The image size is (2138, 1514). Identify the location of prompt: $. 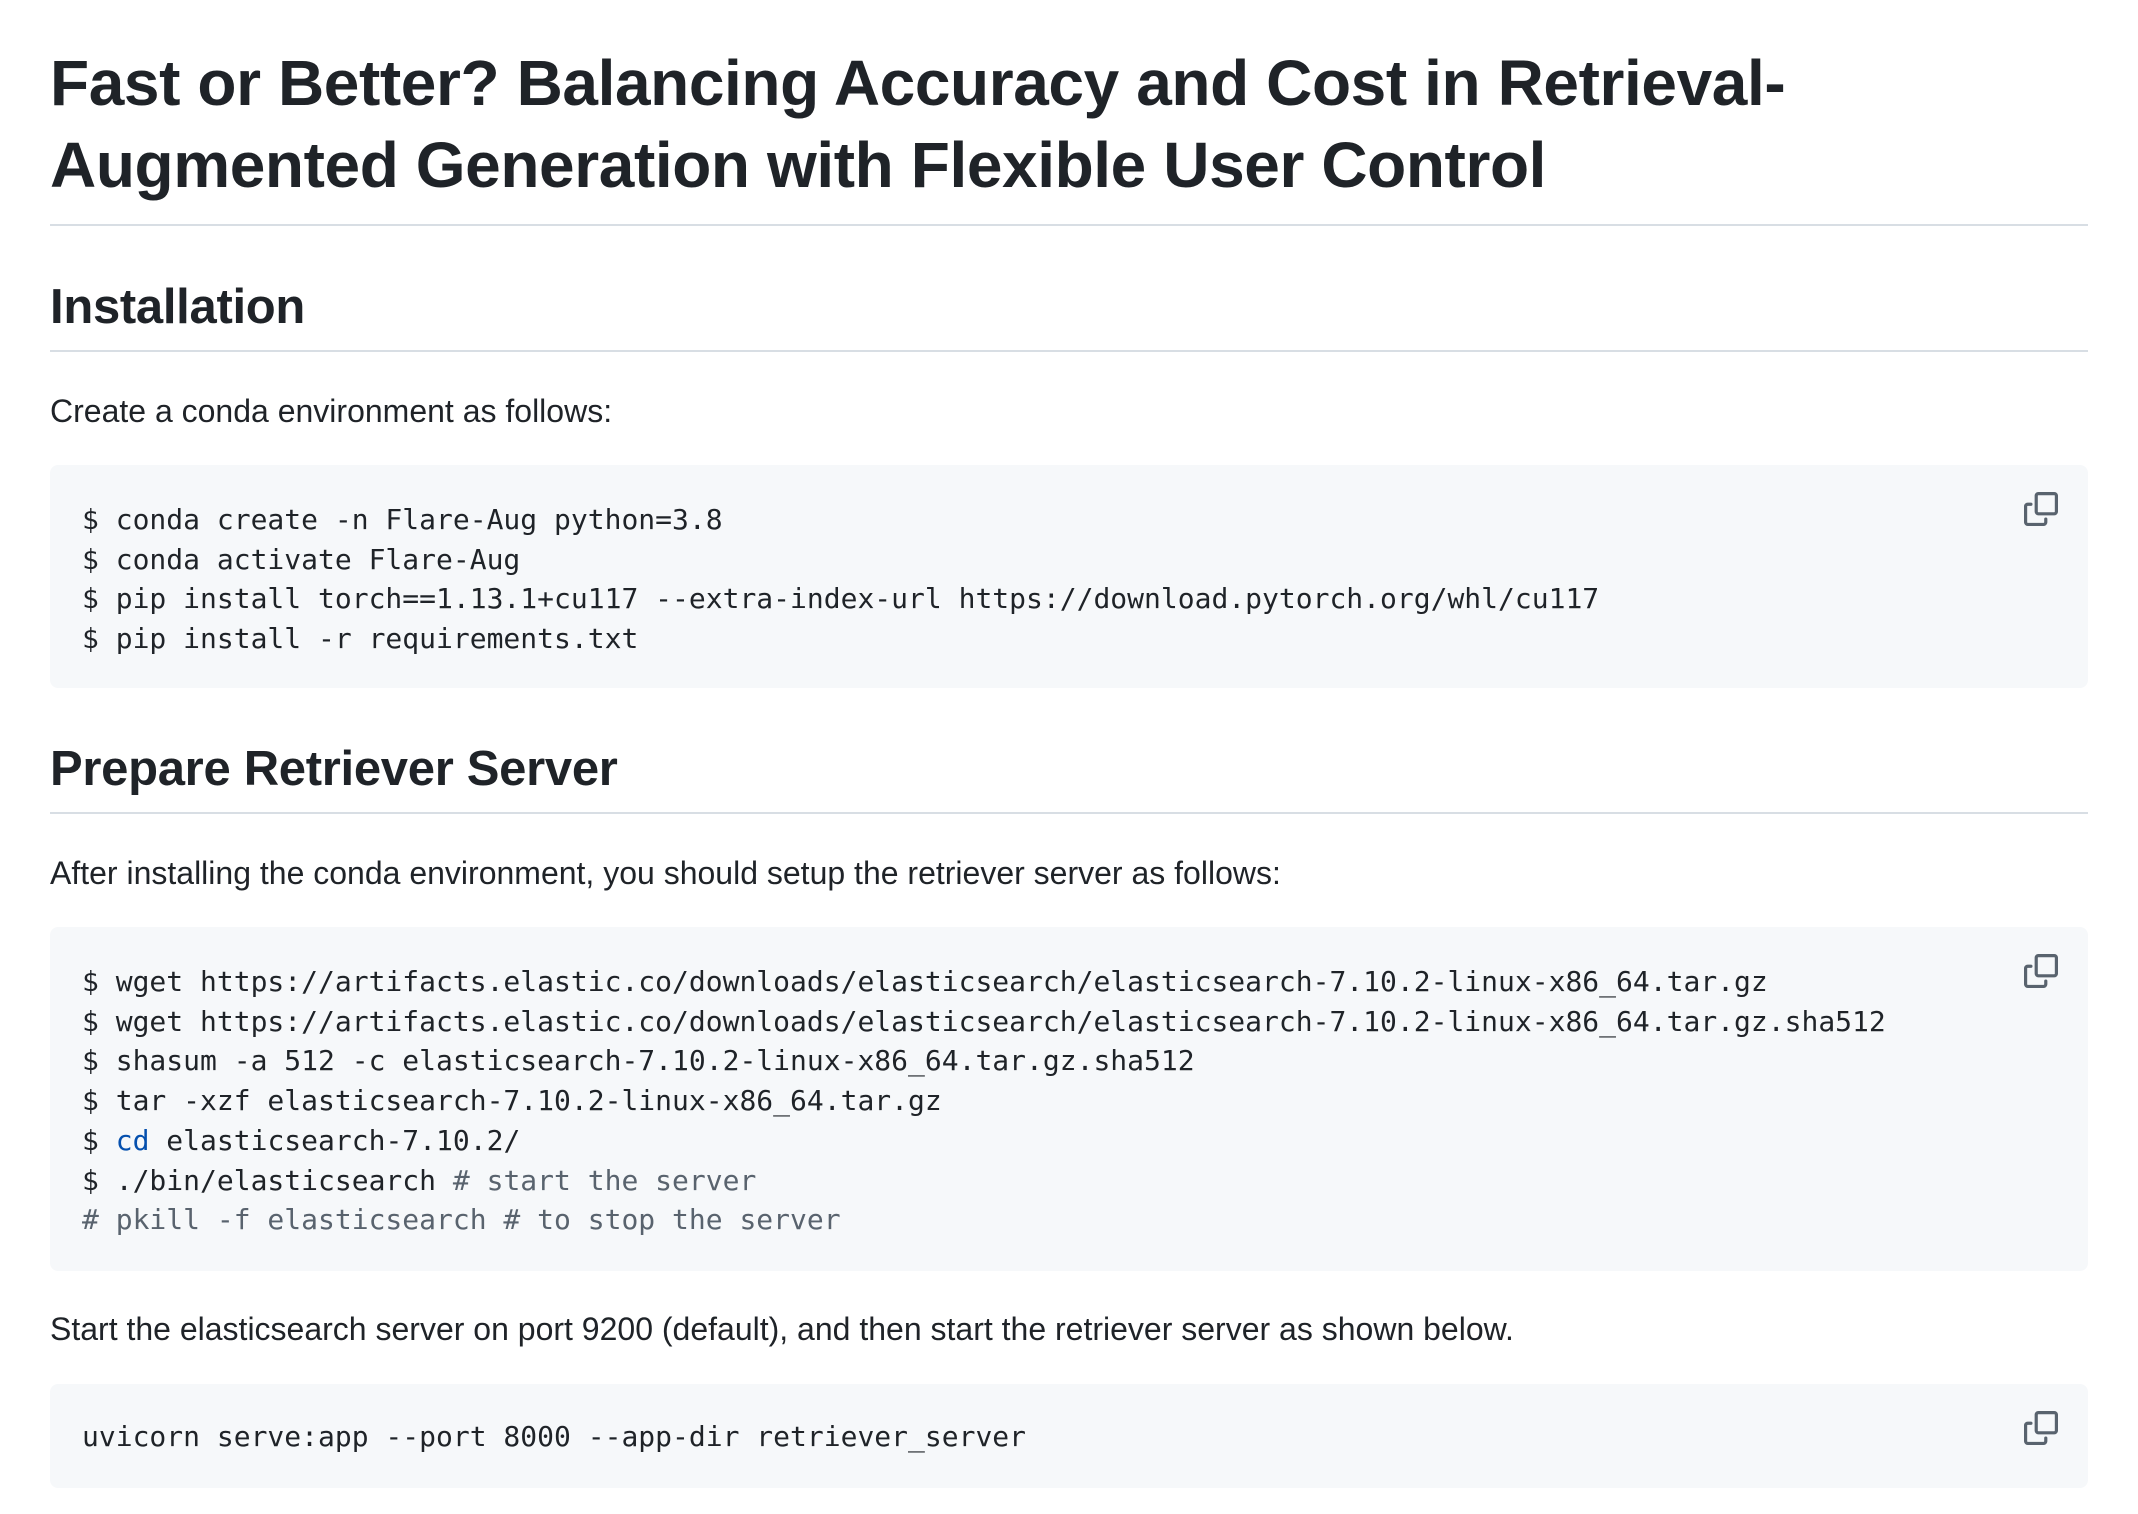
(99, 1140).